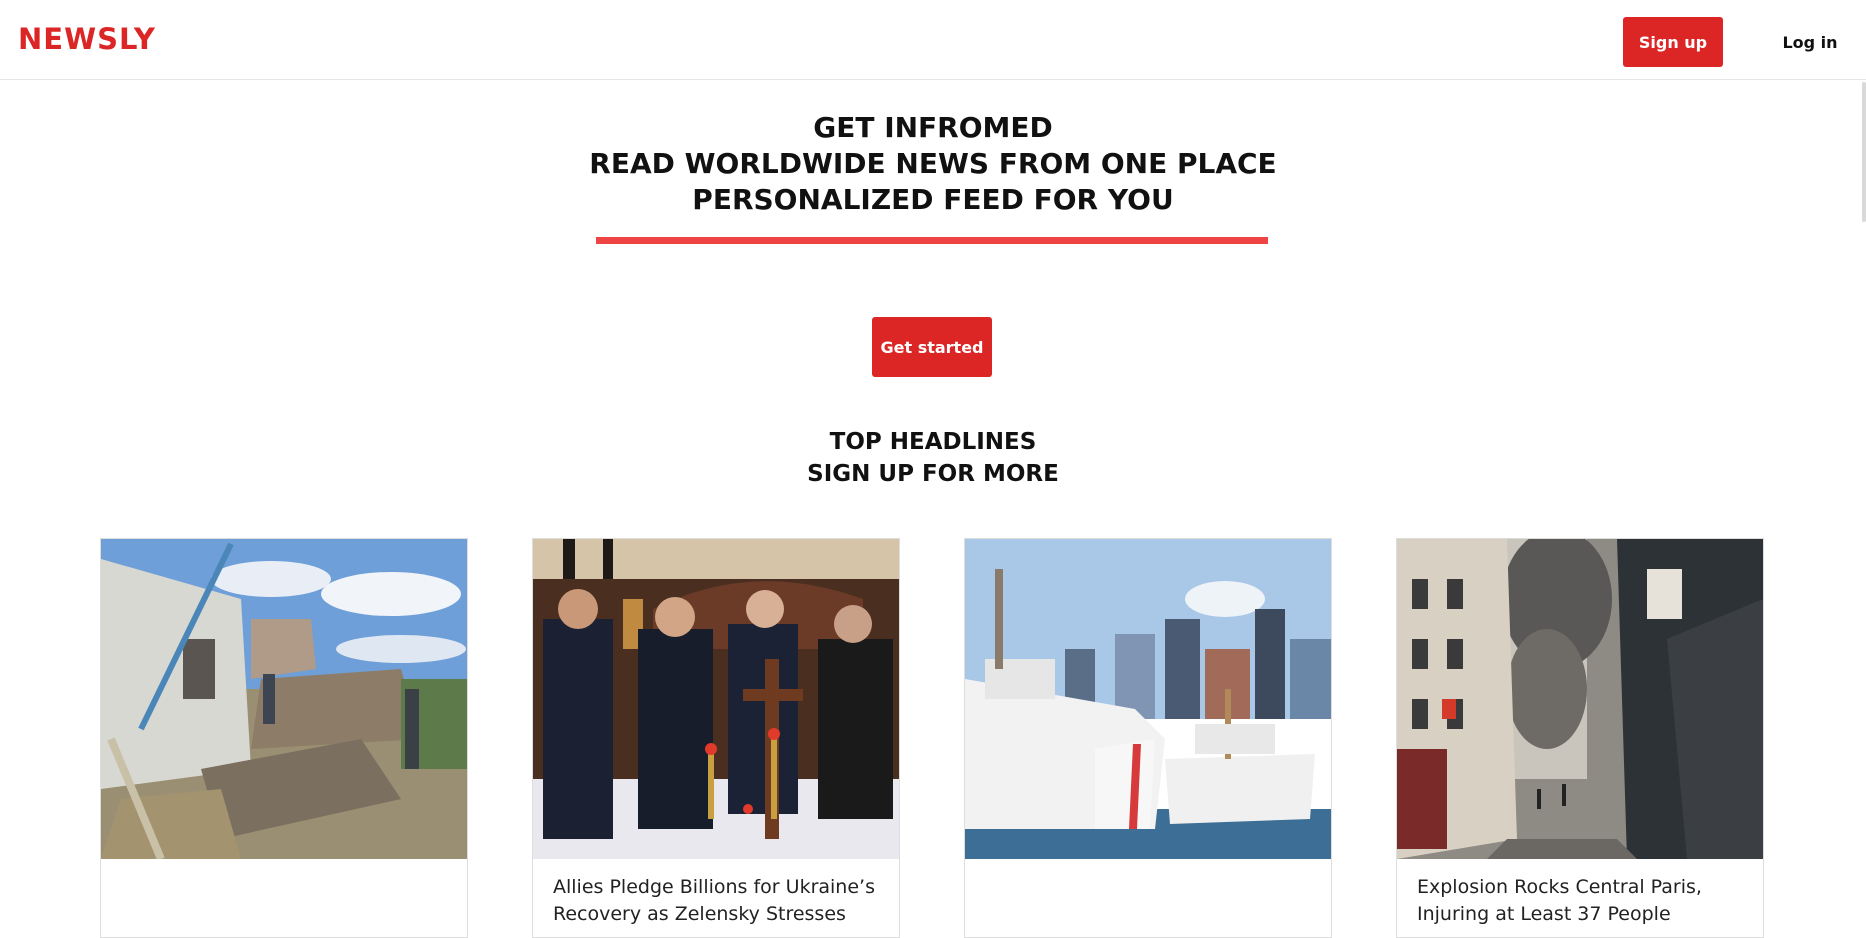 This screenshot has height=938, width=1866. Describe the element at coordinates (1673, 42) in the screenshot. I see `signup-button: Sign up` at that location.